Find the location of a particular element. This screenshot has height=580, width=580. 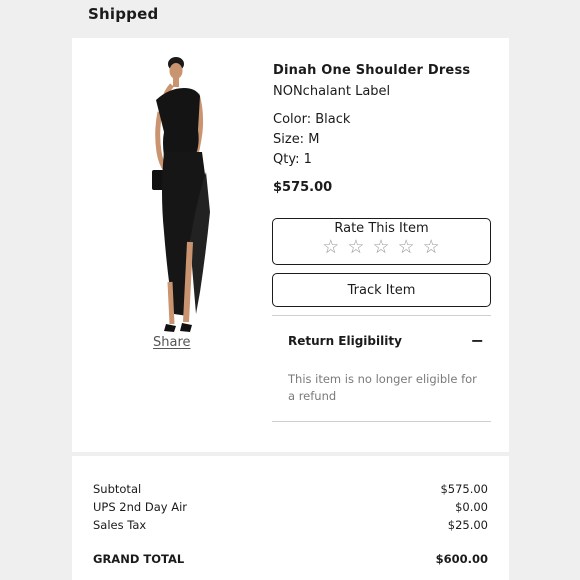

subtotal-row: Subtotal $575.00 is located at coordinates (290, 489).